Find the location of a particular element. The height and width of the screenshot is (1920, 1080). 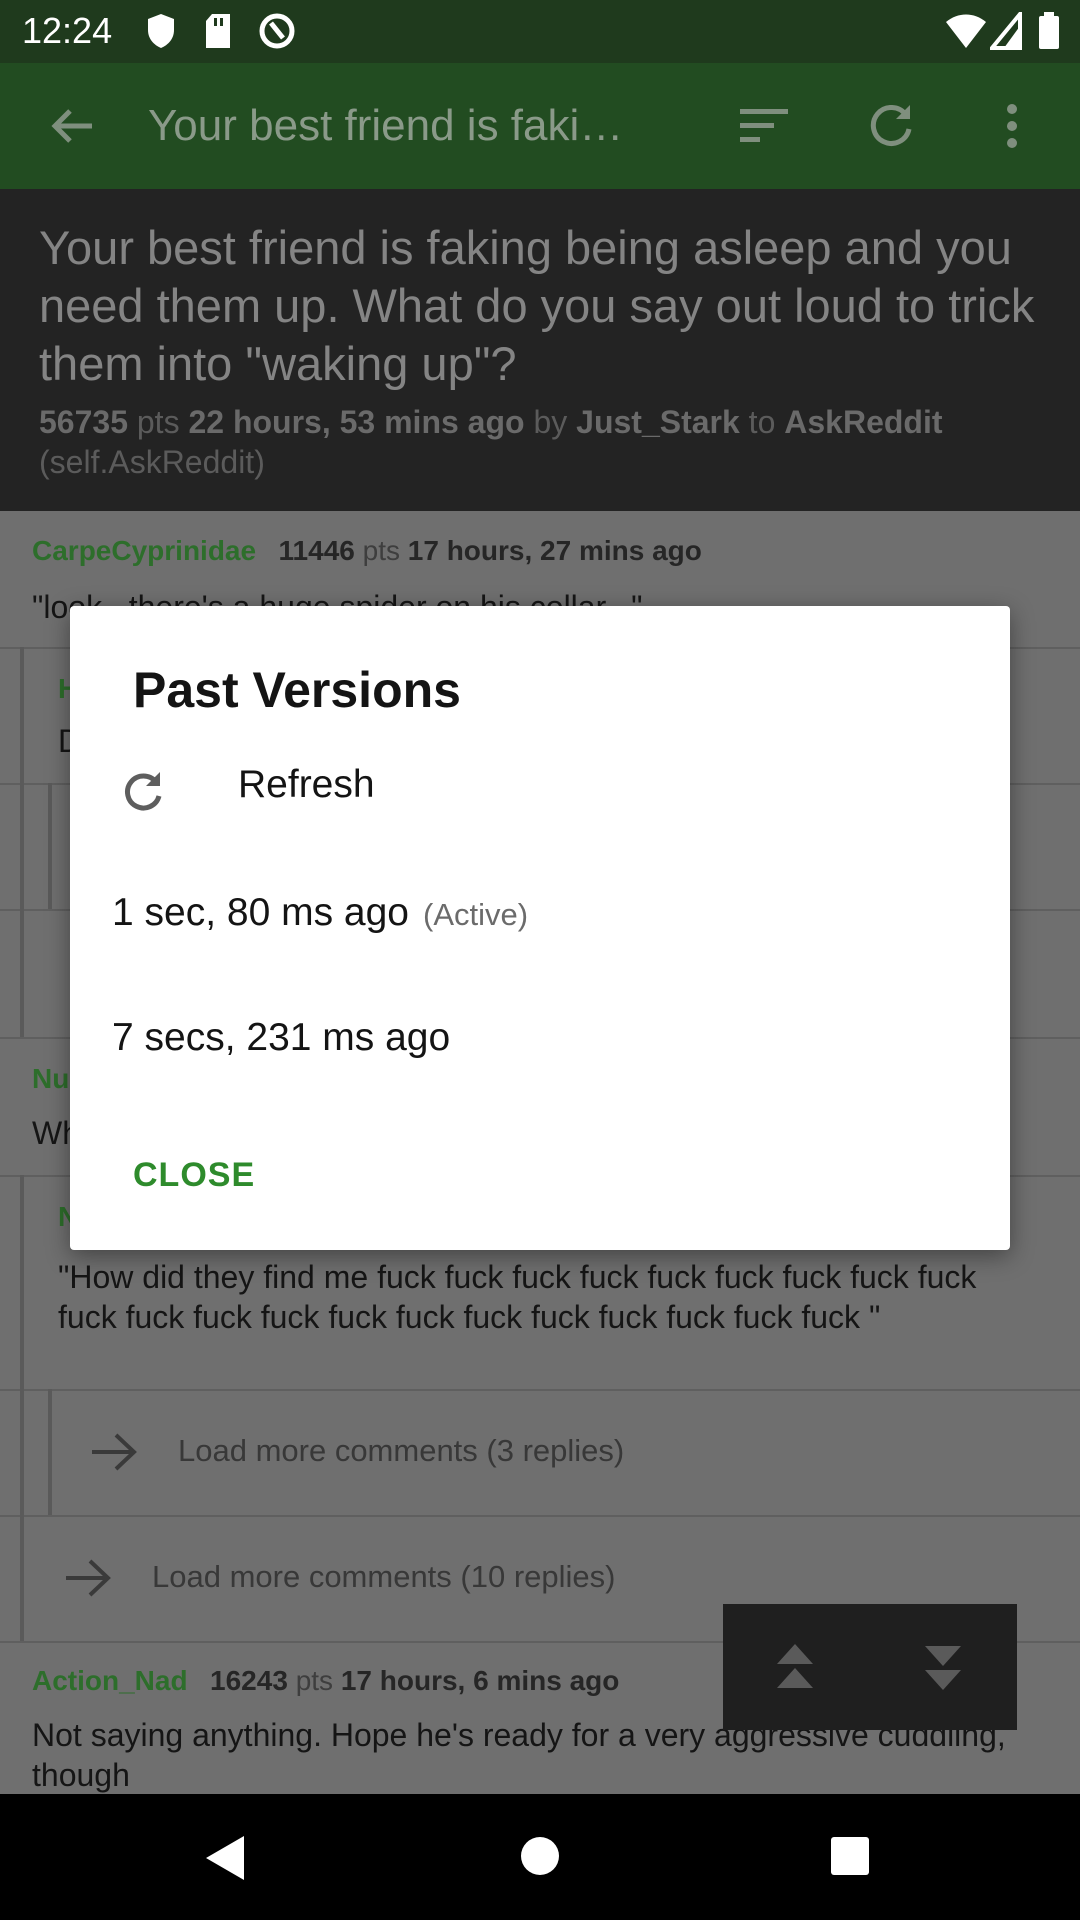

shield-icon is located at coordinates (161, 31).